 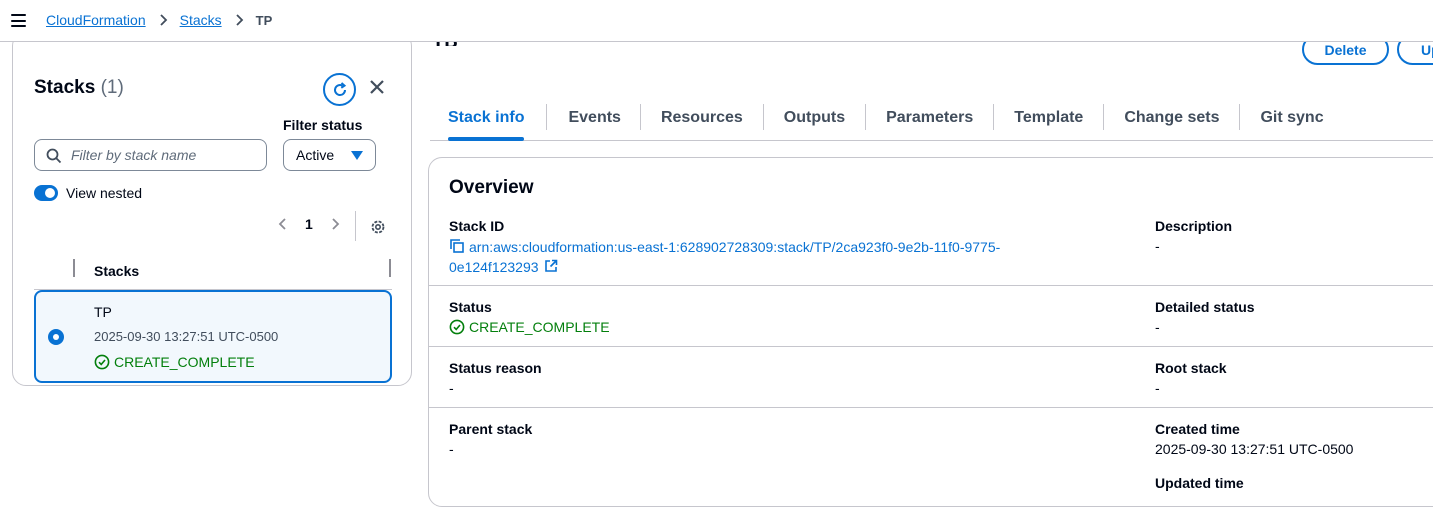 What do you see at coordinates (1291, 121) in the screenshot?
I see `tab-git-sync: Git sync` at bounding box center [1291, 121].